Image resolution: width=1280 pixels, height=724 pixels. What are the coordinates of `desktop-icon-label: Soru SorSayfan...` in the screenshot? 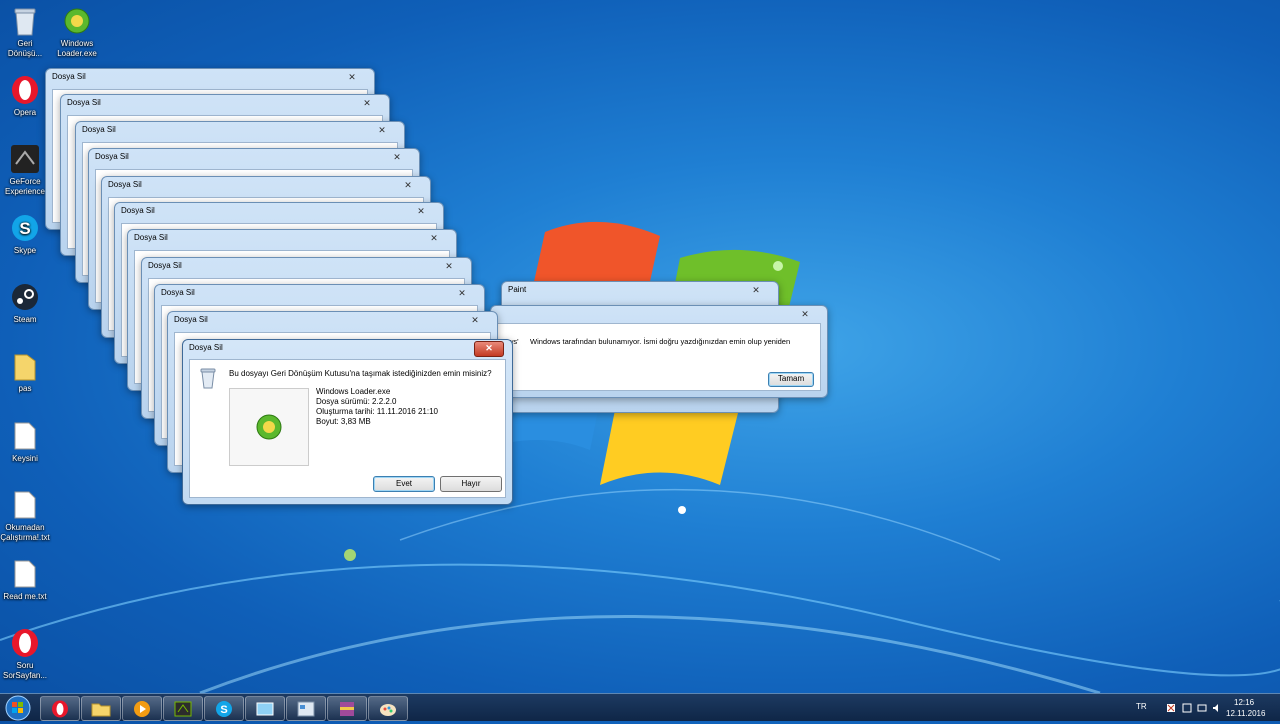 It's located at (25, 670).